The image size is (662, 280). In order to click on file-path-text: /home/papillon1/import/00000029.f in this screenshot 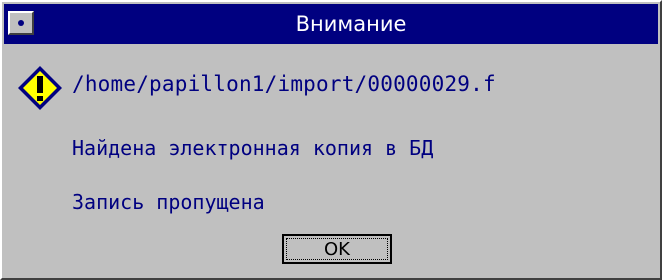, I will do `click(284, 84)`.